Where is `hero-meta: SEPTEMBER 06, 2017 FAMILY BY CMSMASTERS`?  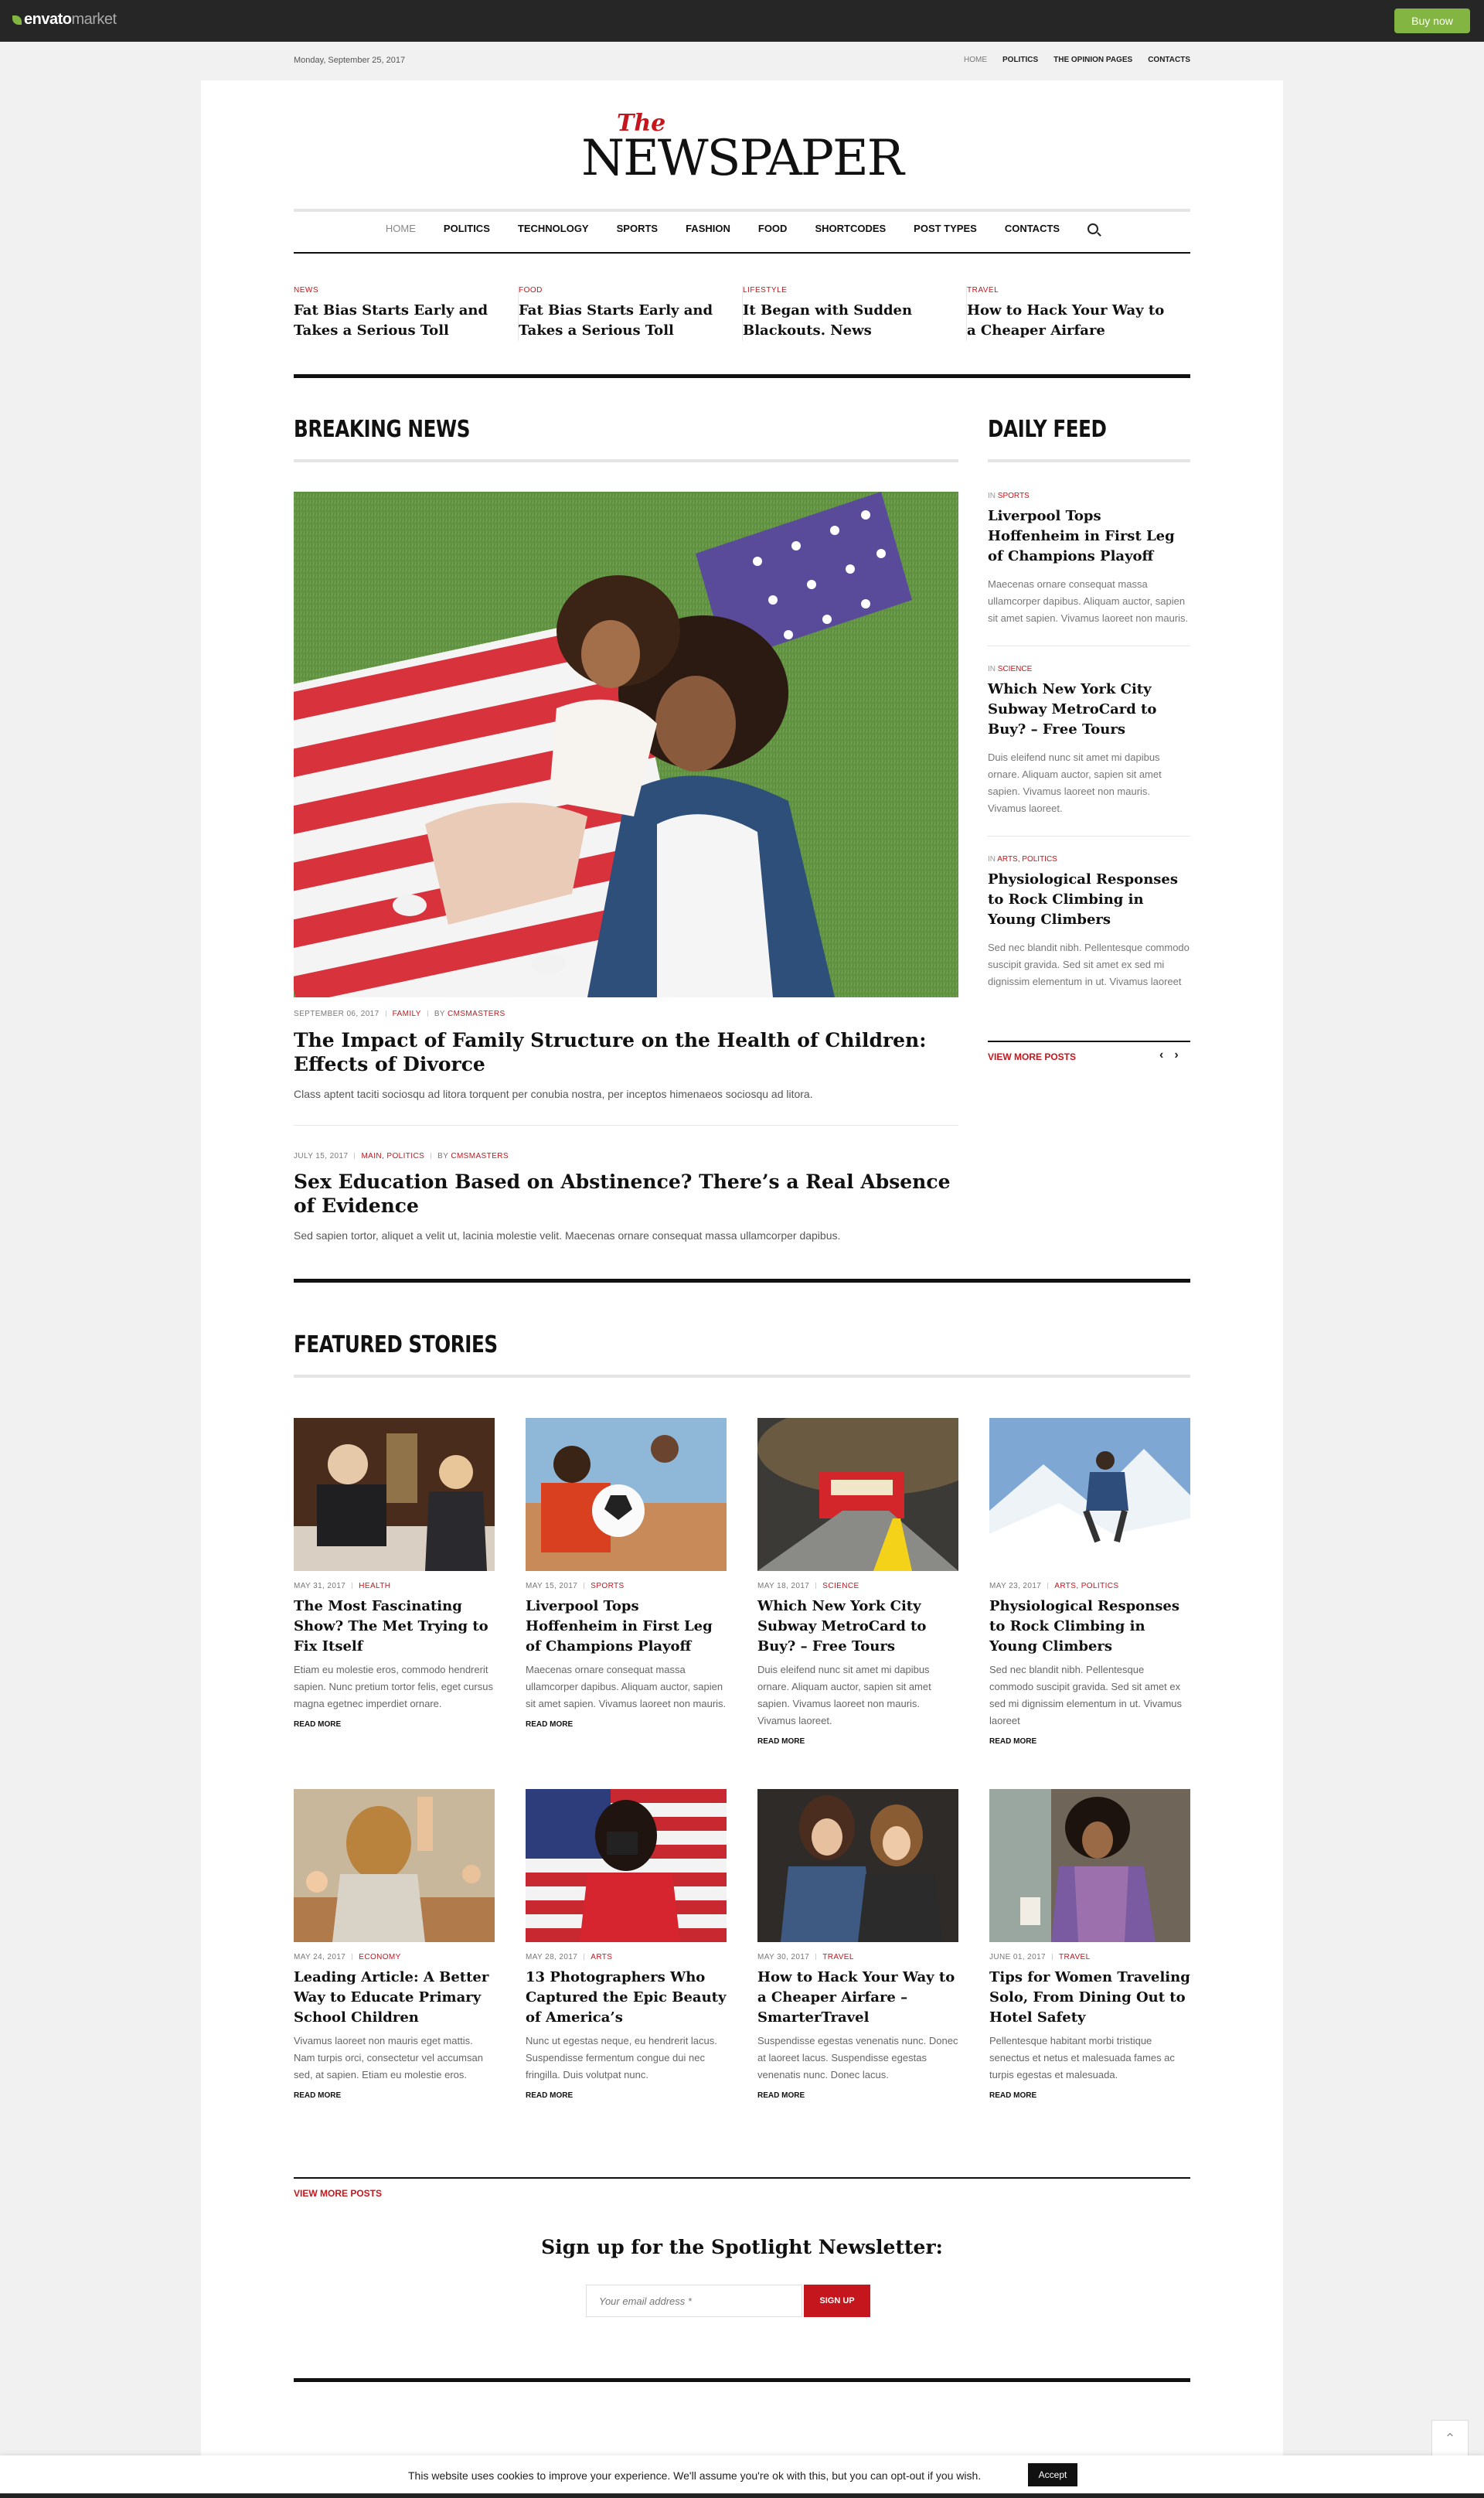 hero-meta: SEPTEMBER 06, 2017 FAMILY BY CMSMASTERS is located at coordinates (399, 1014).